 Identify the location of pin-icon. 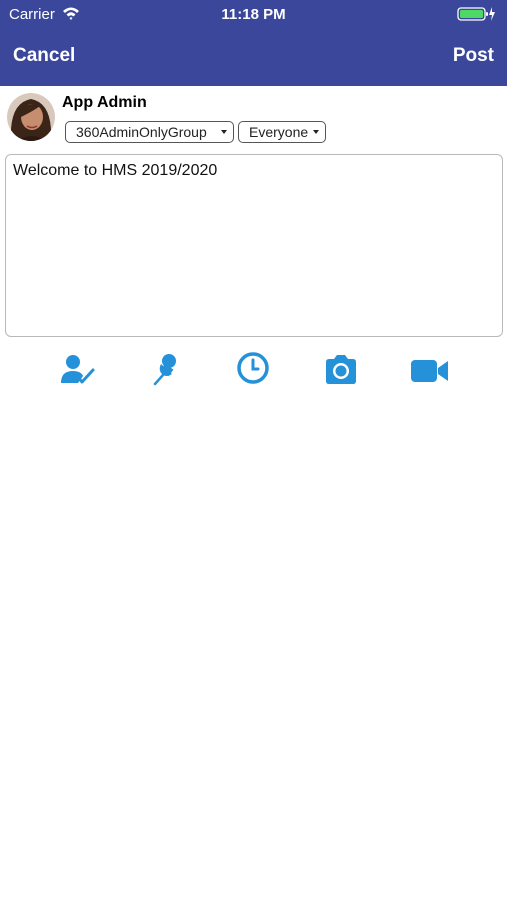
(166, 369).